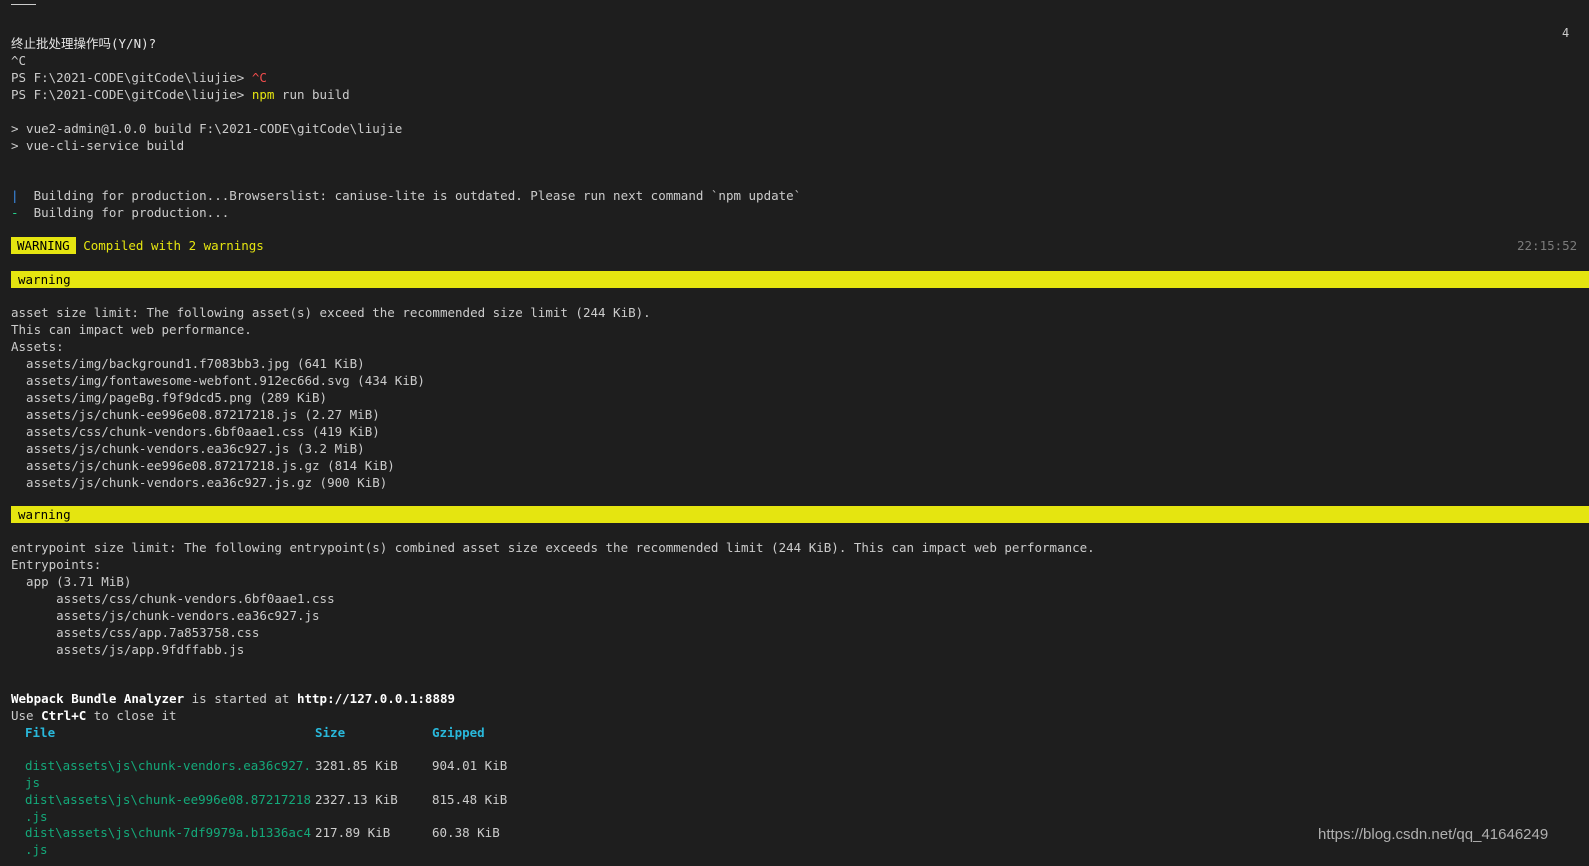 This screenshot has width=1589, height=866. I want to click on entrypoint-app: app (3.71 MiB), so click(71, 581).